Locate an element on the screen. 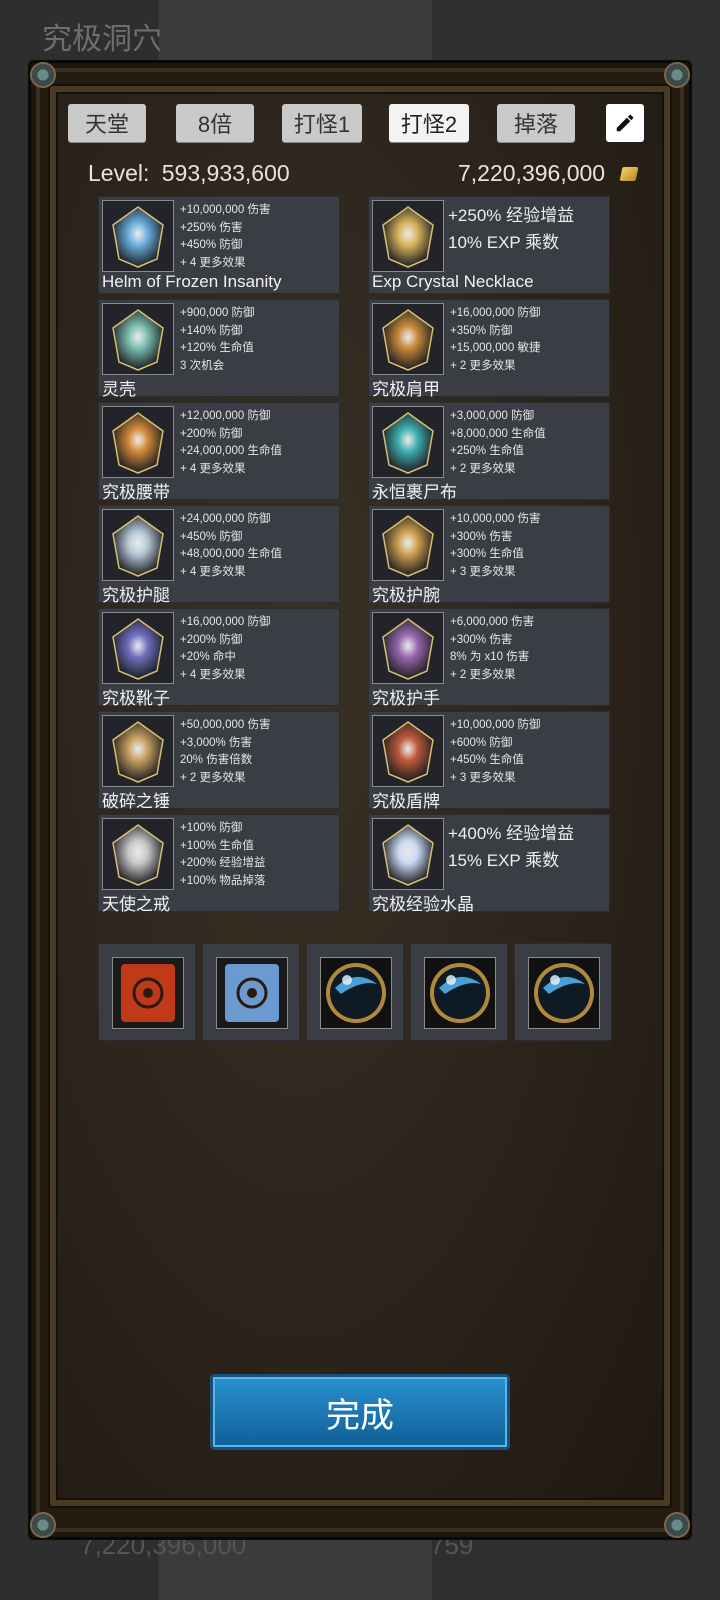 This screenshot has width=720, height=1600. item-stat-line: +250% 伤害 is located at coordinates (211, 227).